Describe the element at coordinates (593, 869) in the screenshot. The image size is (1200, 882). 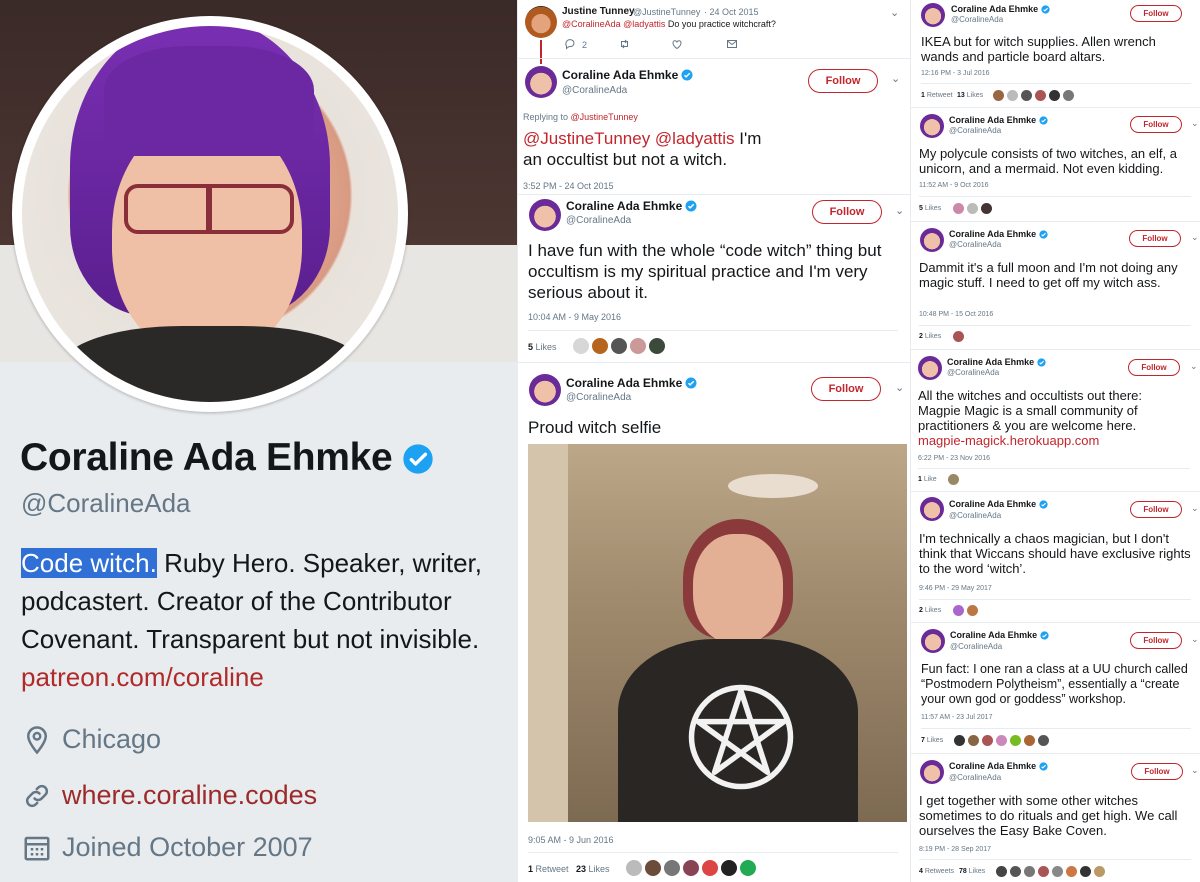
I see `likes-count: 23 Likes` at that location.